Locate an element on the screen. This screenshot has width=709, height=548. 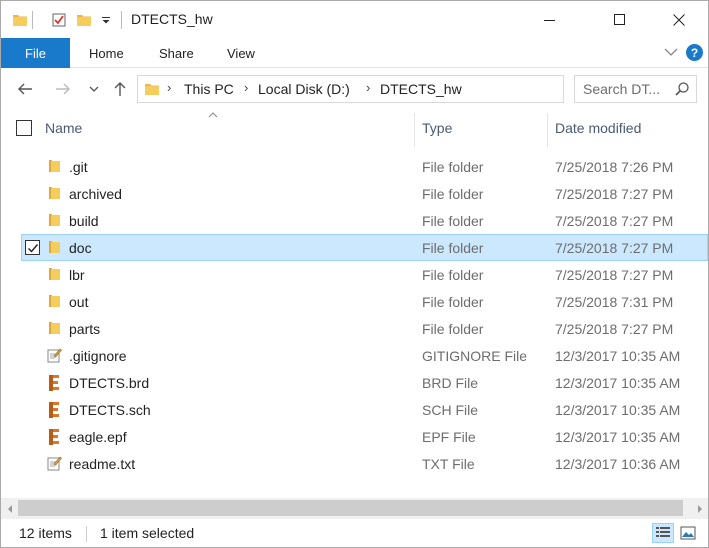
address-bar: › This PC › Local Disk (D:) › DTECTS_hw is located at coordinates (416, 89).